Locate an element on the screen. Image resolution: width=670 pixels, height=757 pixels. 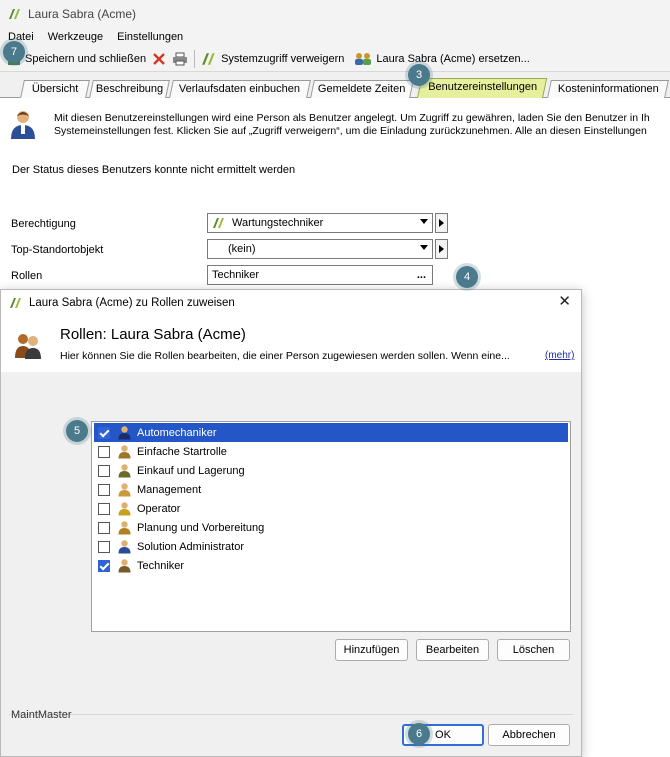
callout-marker: 6 is located at coordinates (419, 734).